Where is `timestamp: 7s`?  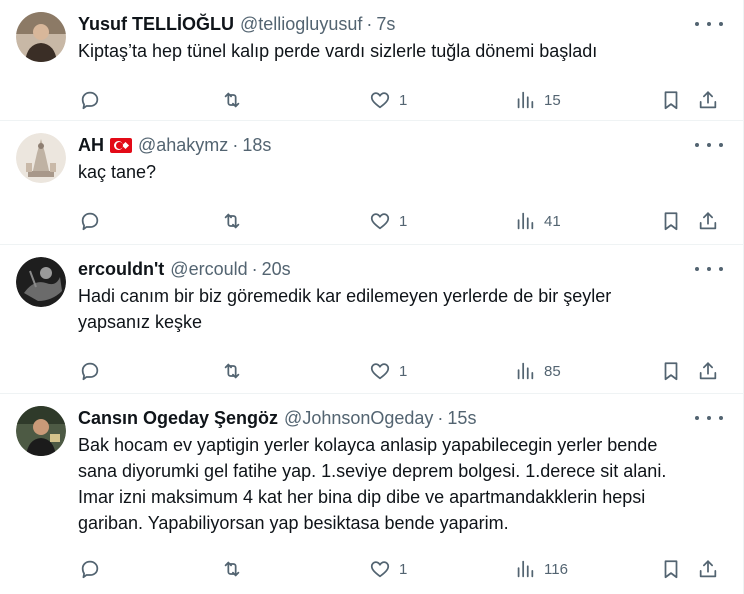 timestamp: 7s is located at coordinates (385, 24).